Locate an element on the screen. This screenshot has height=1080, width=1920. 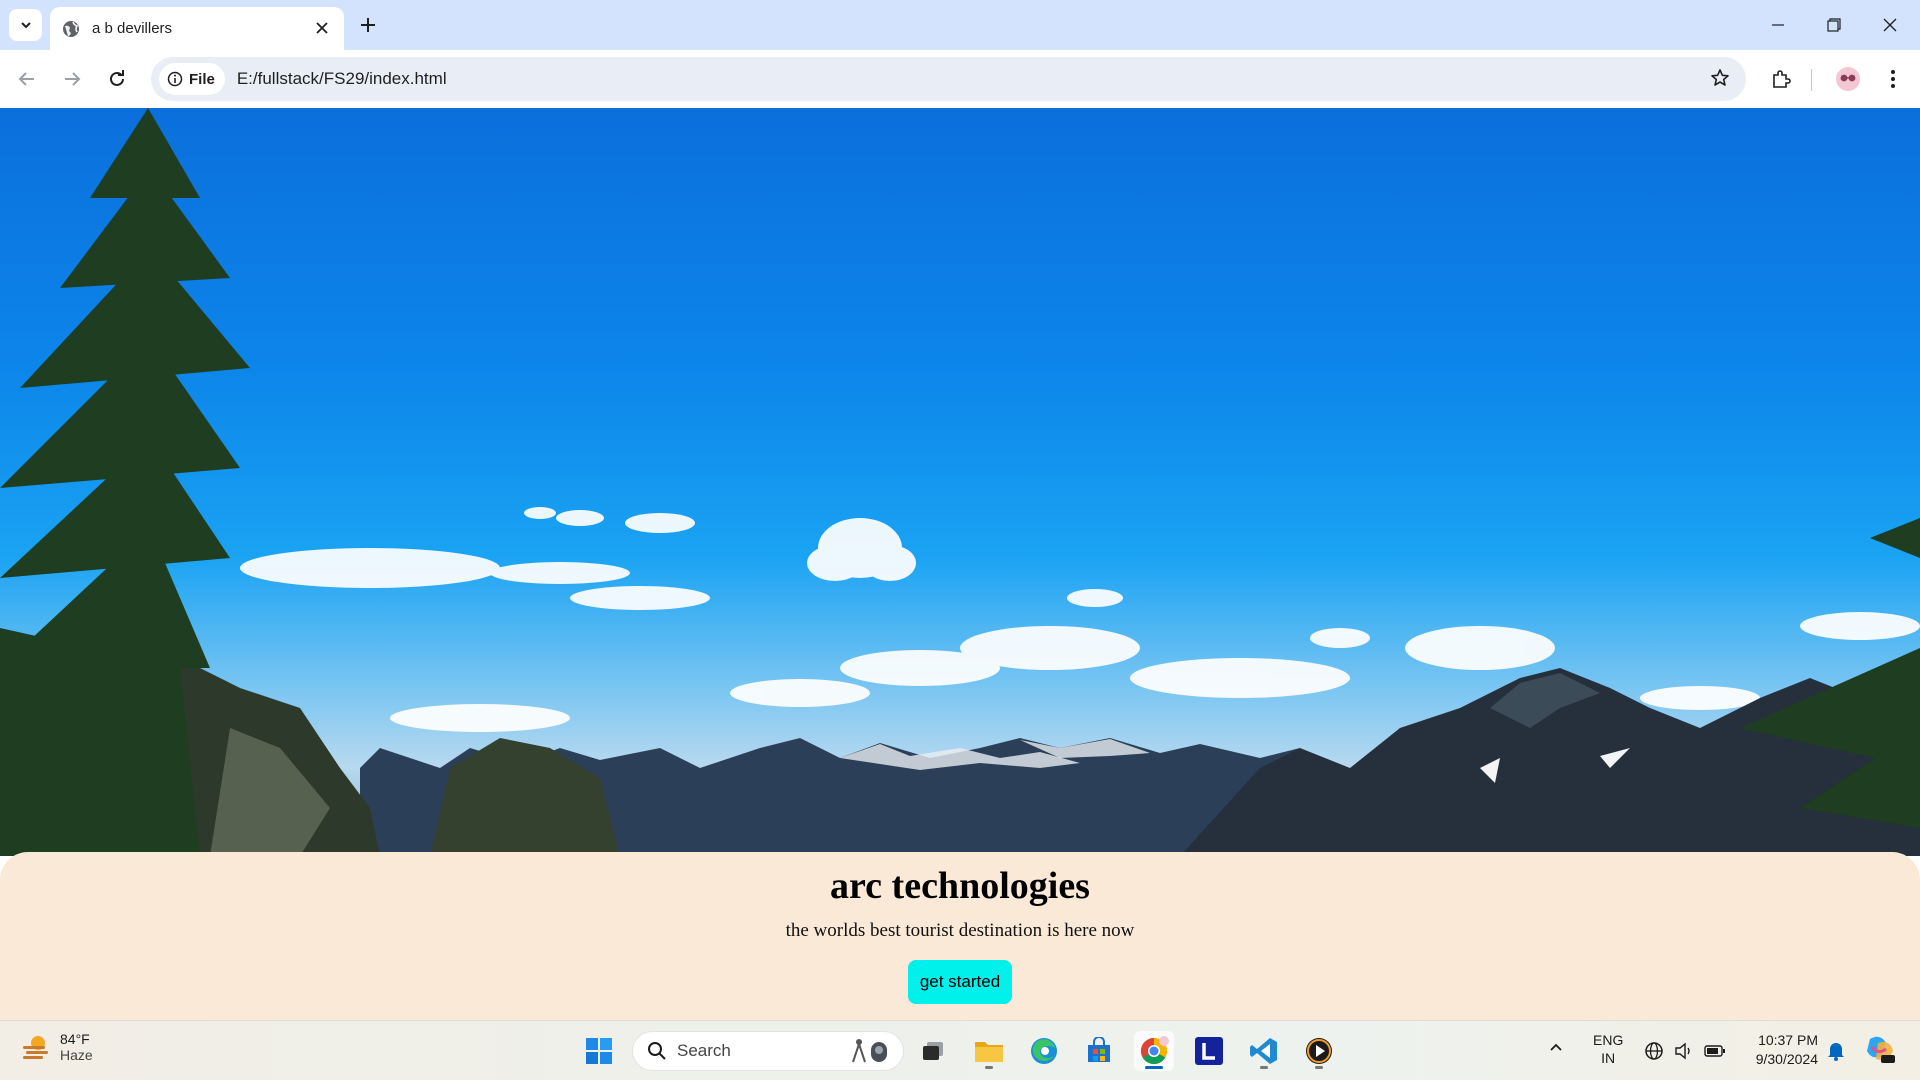
tab-close-button is located at coordinates (322, 28).